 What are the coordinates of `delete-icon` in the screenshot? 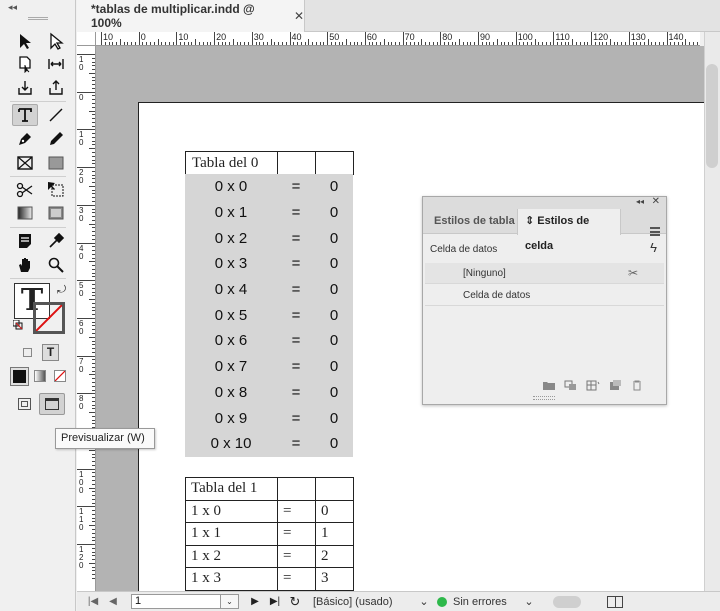 It's located at (637, 385).